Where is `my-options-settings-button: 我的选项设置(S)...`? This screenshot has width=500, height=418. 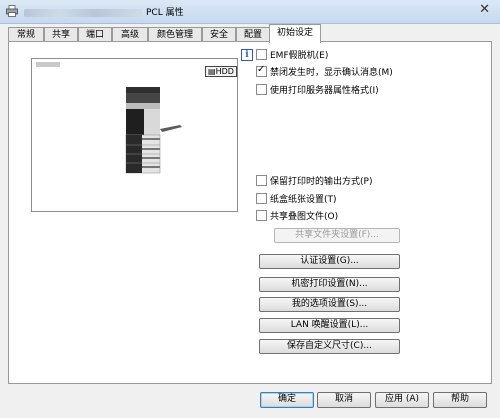
my-options-settings-button: 我的选项设置(S)... is located at coordinates (329, 304).